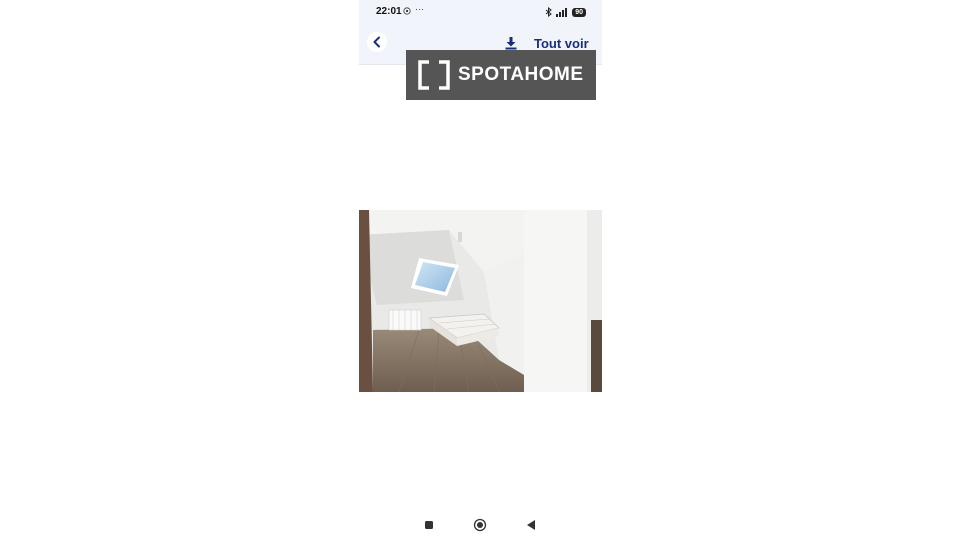  I want to click on chevron-left-icon, so click(376, 42).